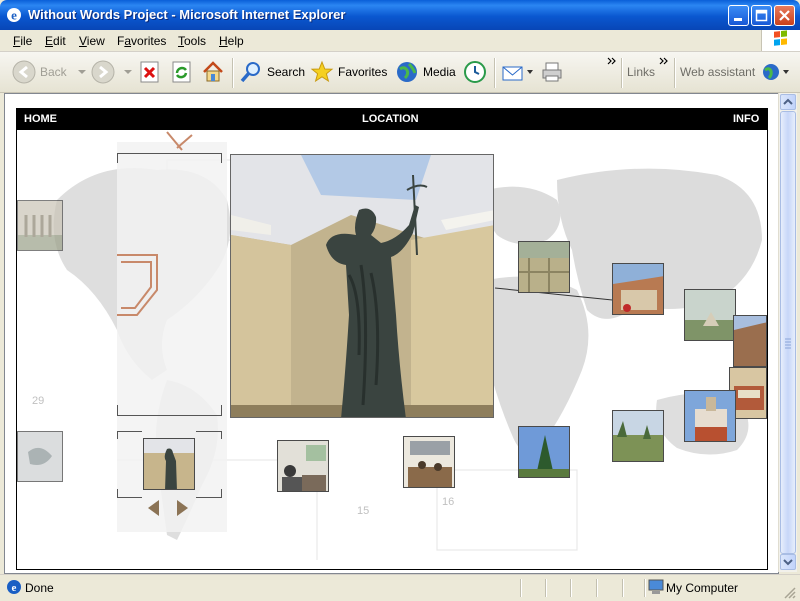 Image resolution: width=800 pixels, height=601 pixels. I want to click on map-number-15: 15, so click(363, 511).